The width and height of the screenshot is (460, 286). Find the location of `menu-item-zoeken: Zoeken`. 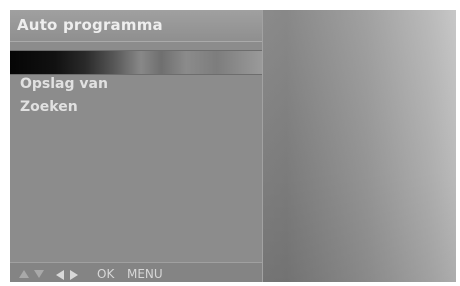

menu-item-zoeken: Zoeken is located at coordinates (49, 107).